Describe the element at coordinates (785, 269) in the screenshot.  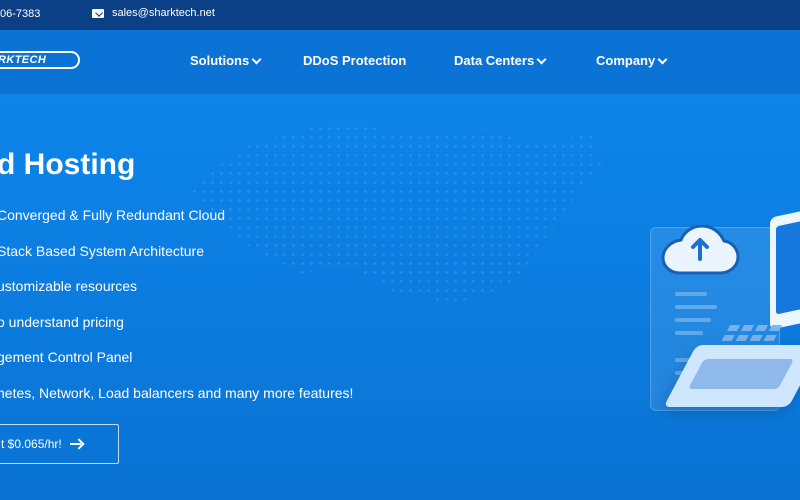
I see `laptop-screen` at that location.